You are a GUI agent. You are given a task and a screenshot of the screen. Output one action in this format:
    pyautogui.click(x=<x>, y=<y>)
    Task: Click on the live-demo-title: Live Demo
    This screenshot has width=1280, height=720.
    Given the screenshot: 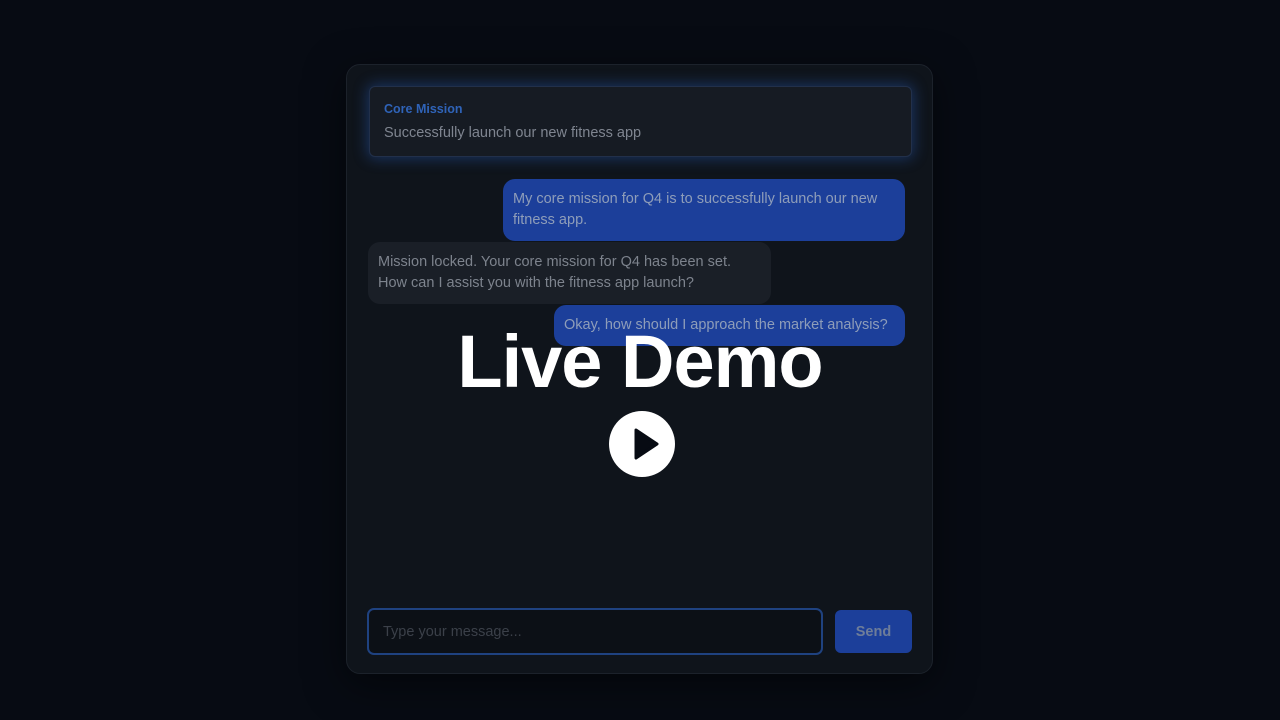 What is the action you would take?
    pyautogui.click(x=640, y=361)
    